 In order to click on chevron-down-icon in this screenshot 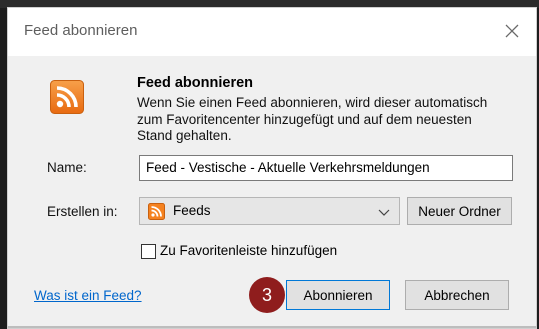, I will do `click(384, 212)`.